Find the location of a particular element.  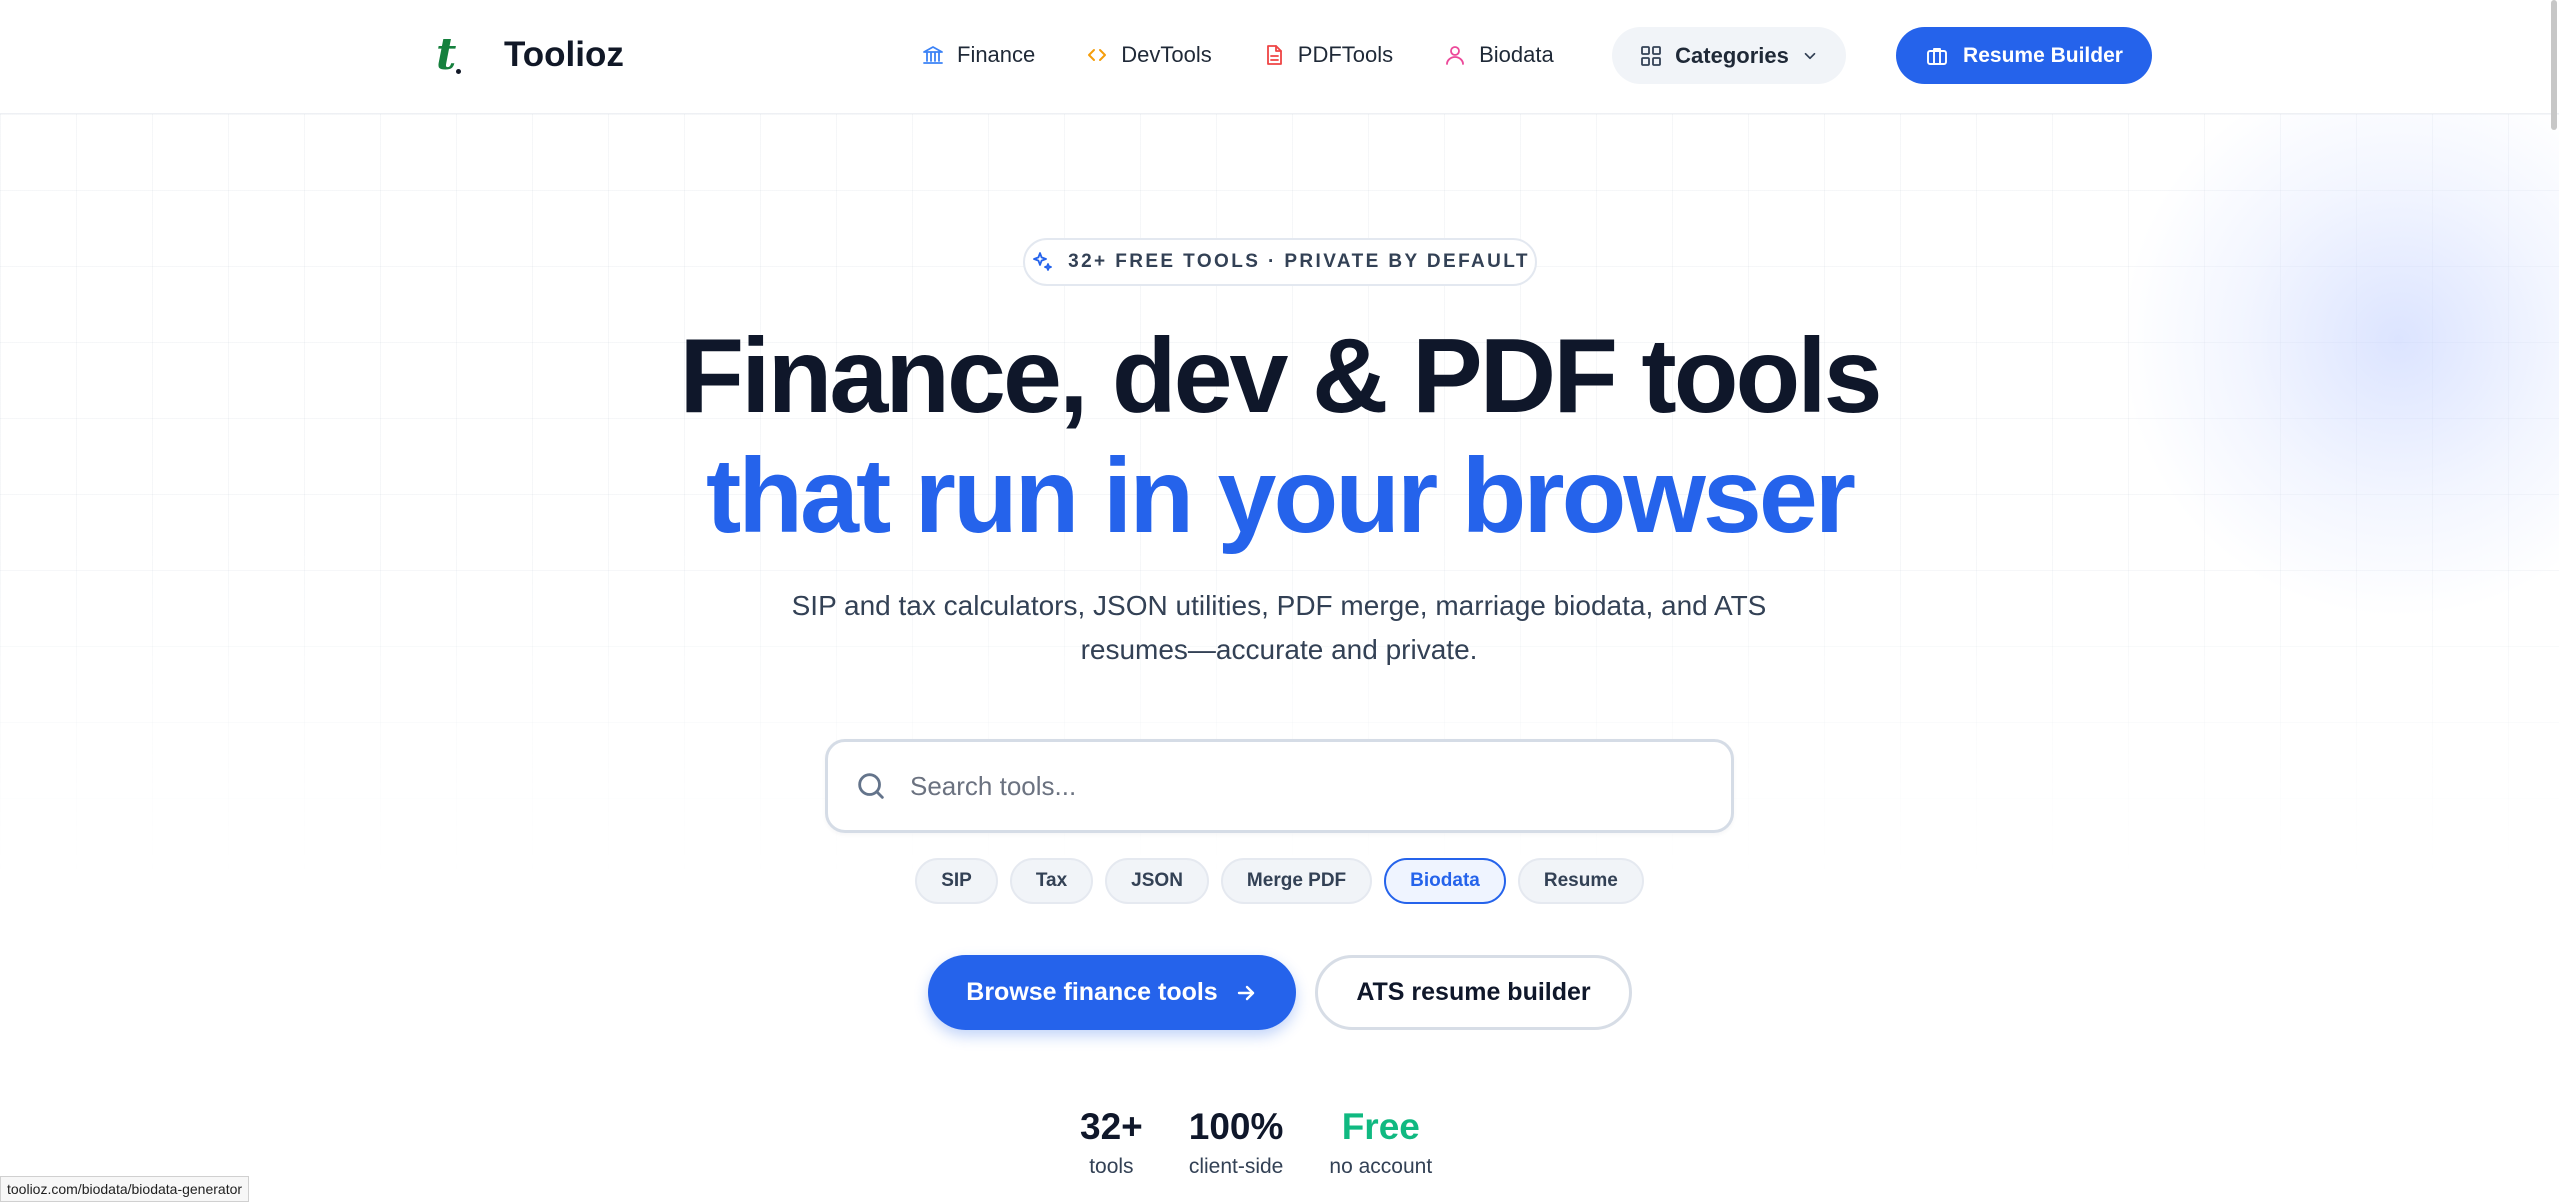

stat-tools: 32+ tools is located at coordinates (1111, 1142).